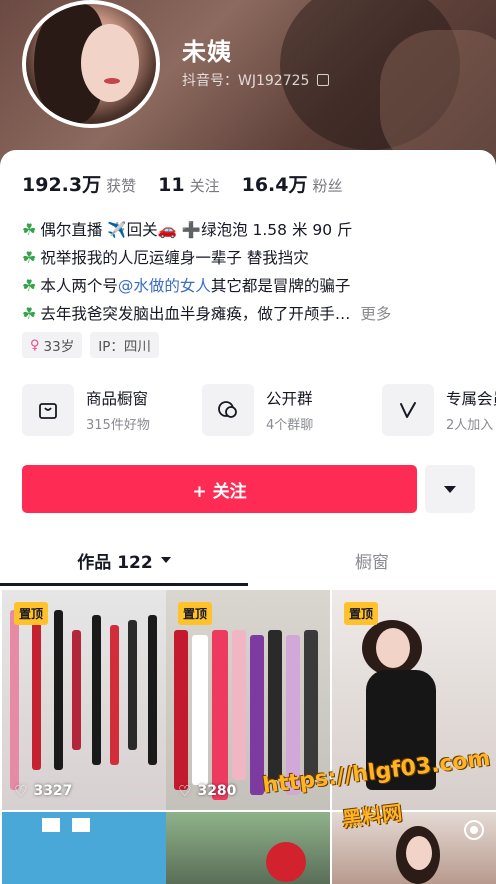  What do you see at coordinates (474, 830) in the screenshot?
I see `live-target-icon` at bounding box center [474, 830].